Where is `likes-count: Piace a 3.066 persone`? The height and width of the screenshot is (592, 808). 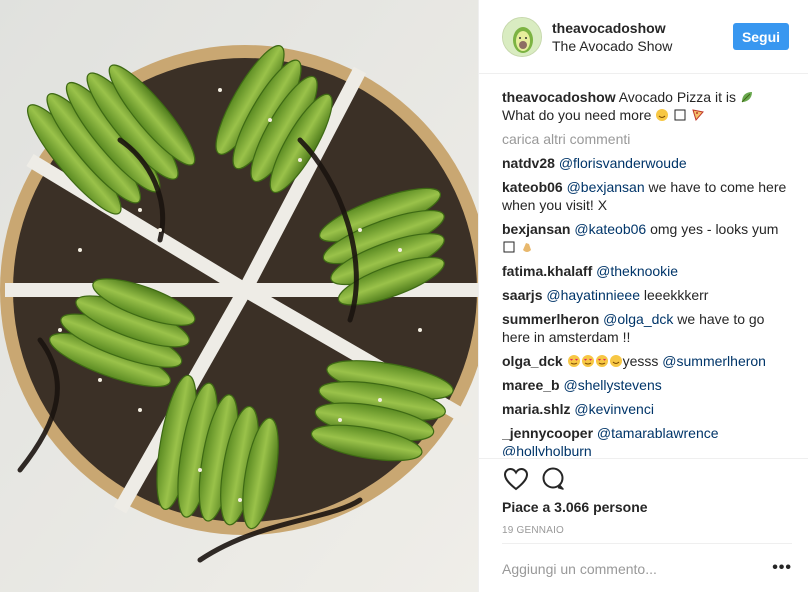 likes-count: Piace a 3.066 persone is located at coordinates (575, 507).